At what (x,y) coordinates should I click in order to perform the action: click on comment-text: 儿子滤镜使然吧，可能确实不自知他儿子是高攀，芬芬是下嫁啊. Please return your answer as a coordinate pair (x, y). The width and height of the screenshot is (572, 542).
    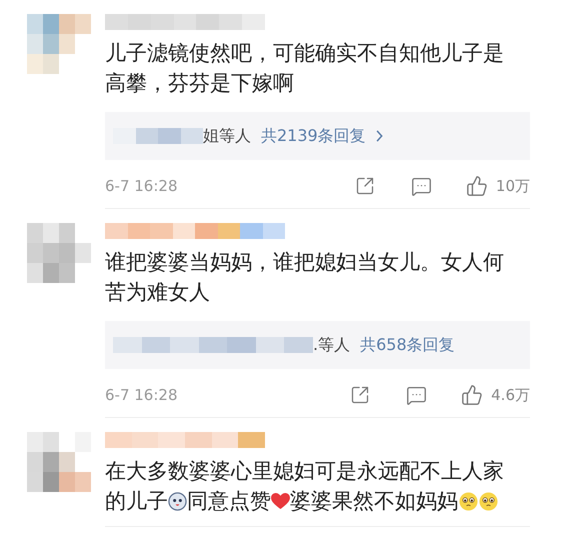
    Looking at the image, I should click on (305, 68).